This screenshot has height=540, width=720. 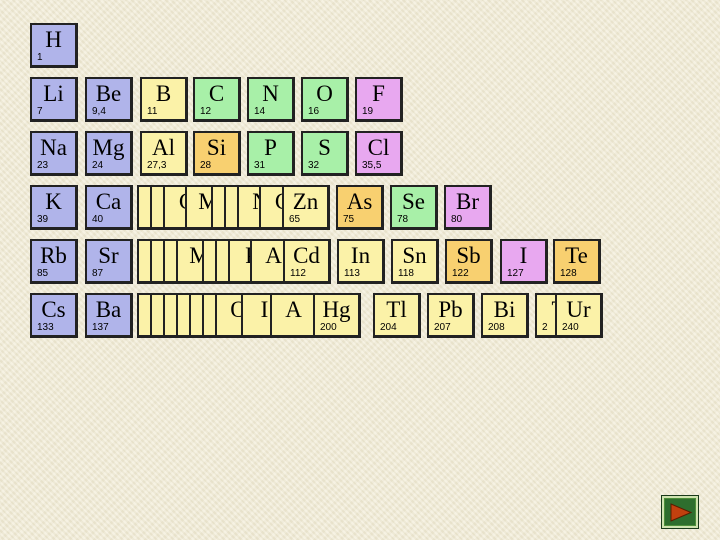 I want to click on element-mass: 9,4, so click(x=99, y=111).